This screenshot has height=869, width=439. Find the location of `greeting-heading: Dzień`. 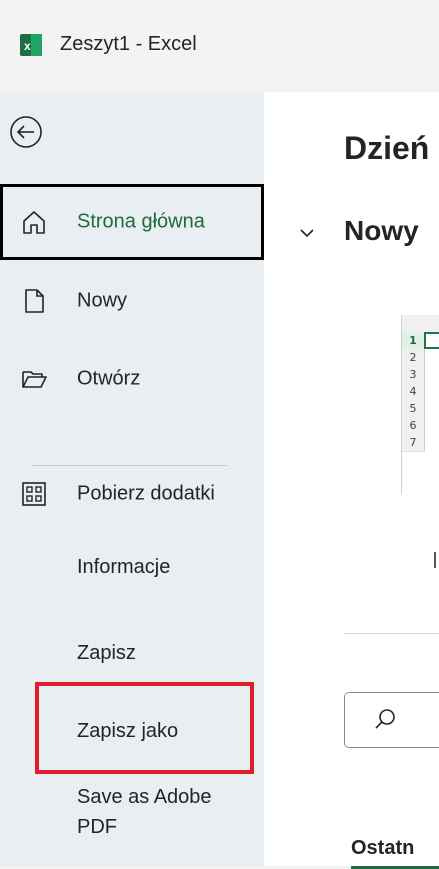

greeting-heading: Dzień is located at coordinates (387, 148).